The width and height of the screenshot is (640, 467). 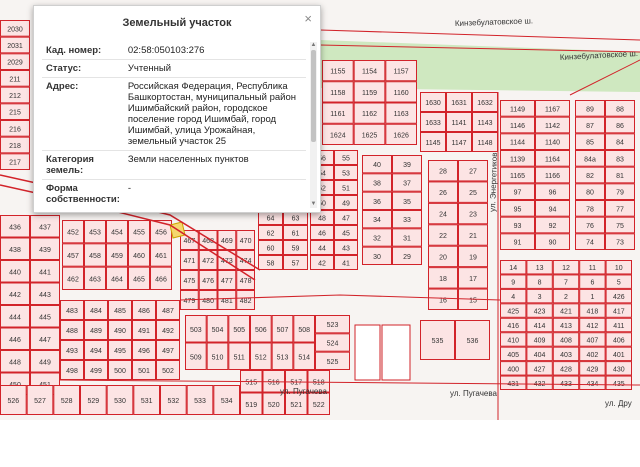 I want to click on parcel-number-label: 489, so click(x=96, y=331).